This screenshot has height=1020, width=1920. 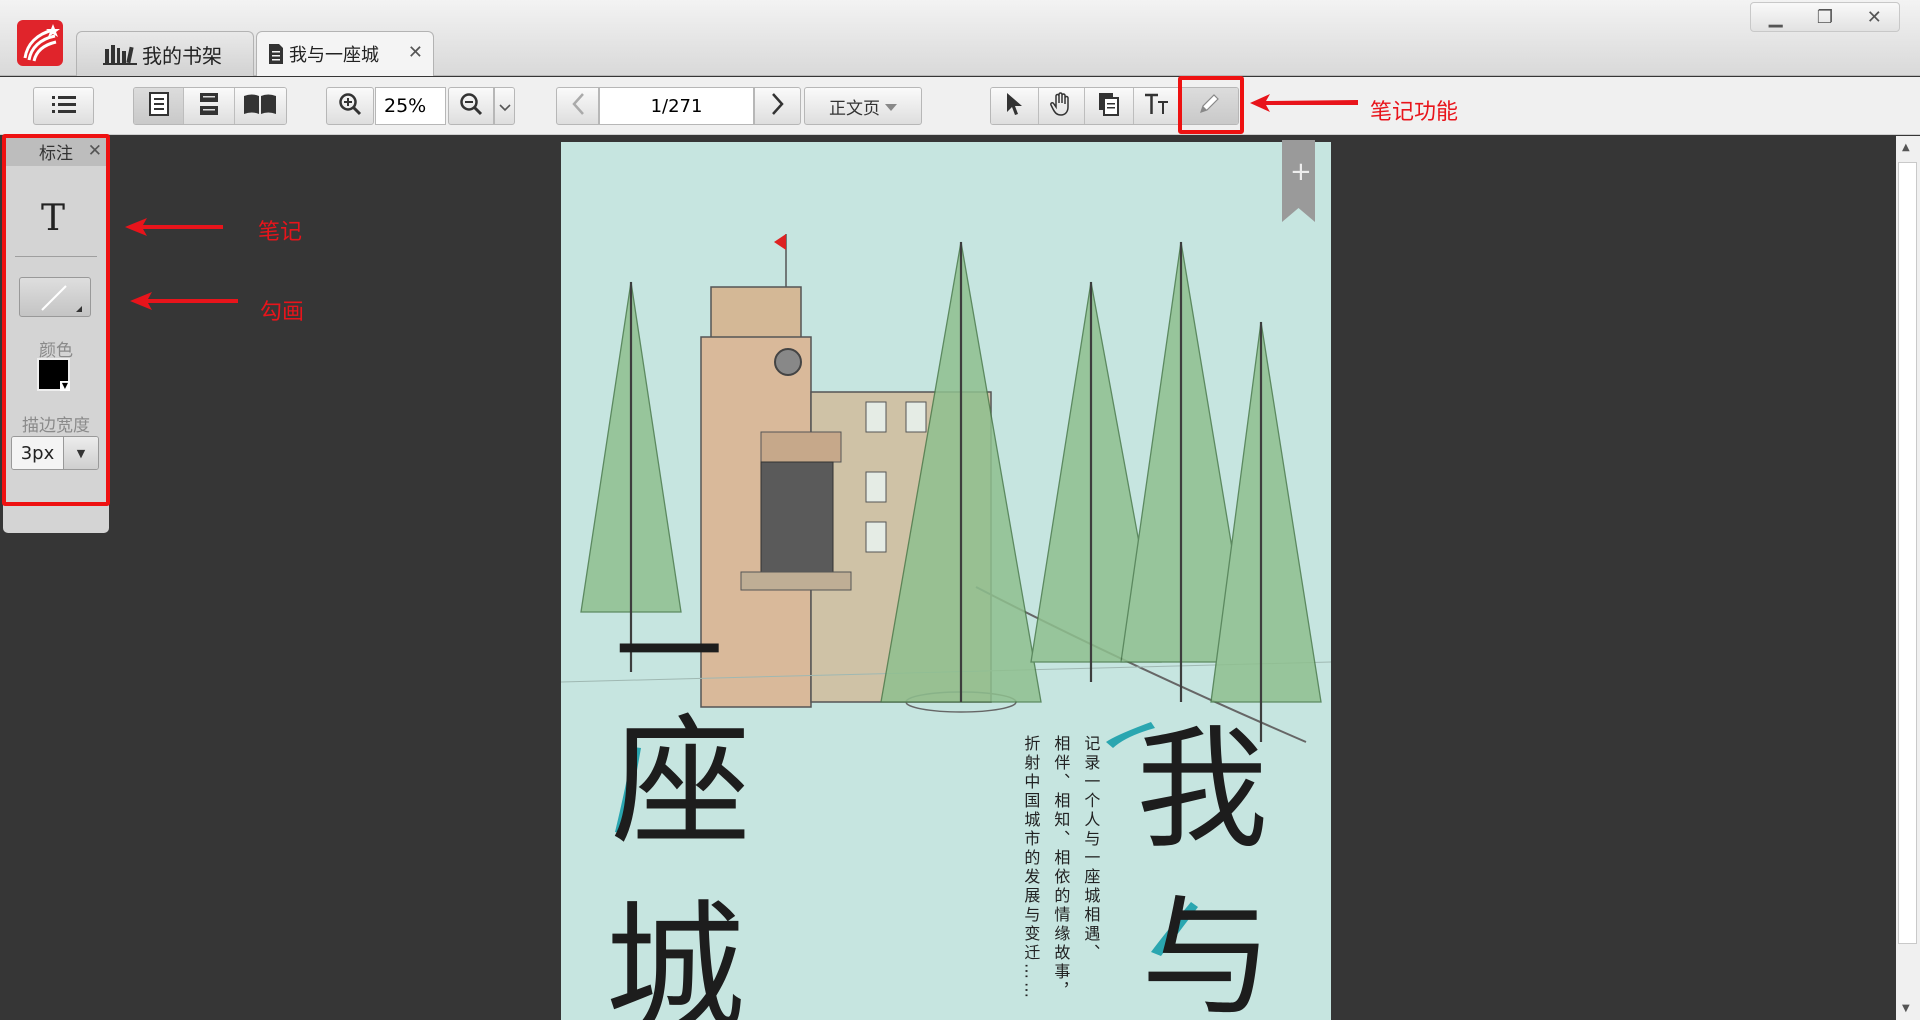 I want to click on text-size-icon, so click(x=1157, y=106).